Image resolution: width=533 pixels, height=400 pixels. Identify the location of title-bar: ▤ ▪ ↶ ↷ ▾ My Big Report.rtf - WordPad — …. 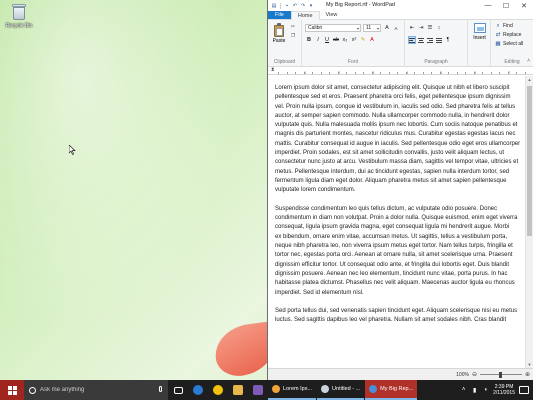
(400, 5).